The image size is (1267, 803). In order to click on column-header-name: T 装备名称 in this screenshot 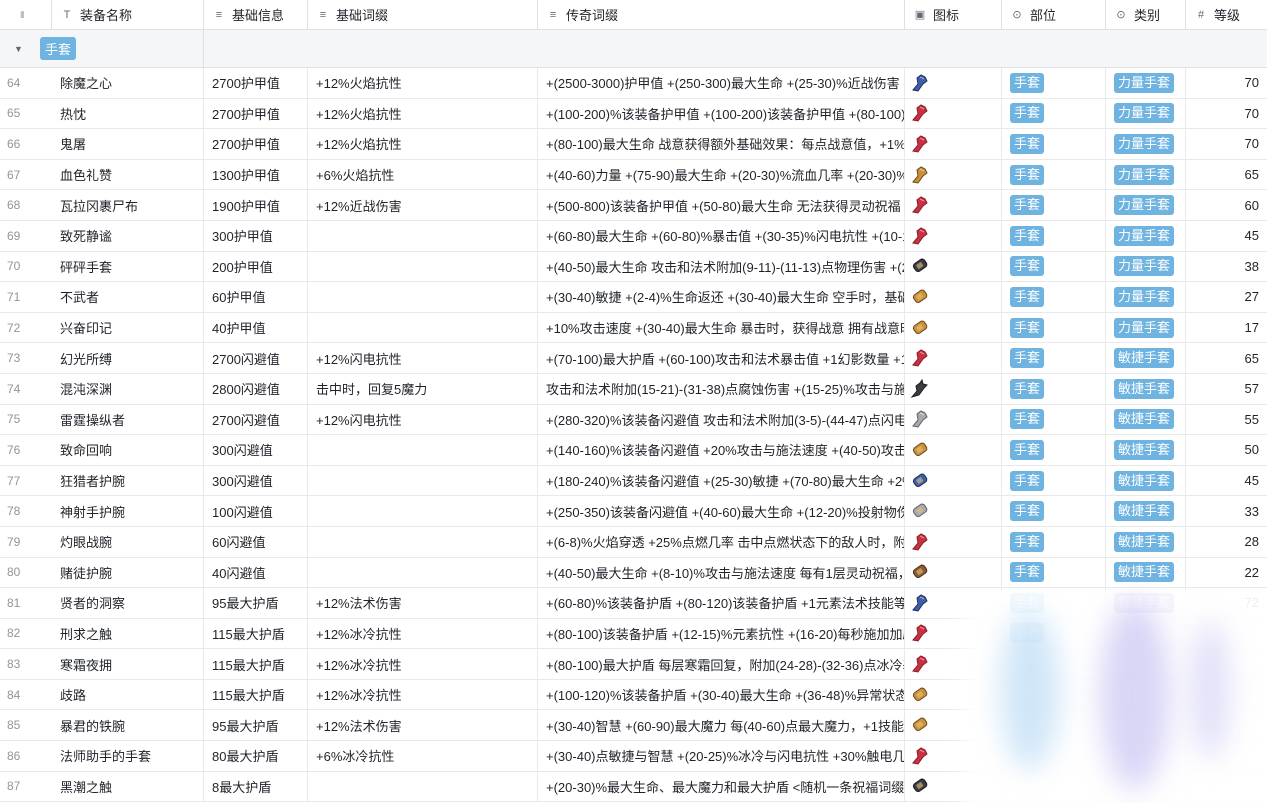, I will do `click(128, 14)`.